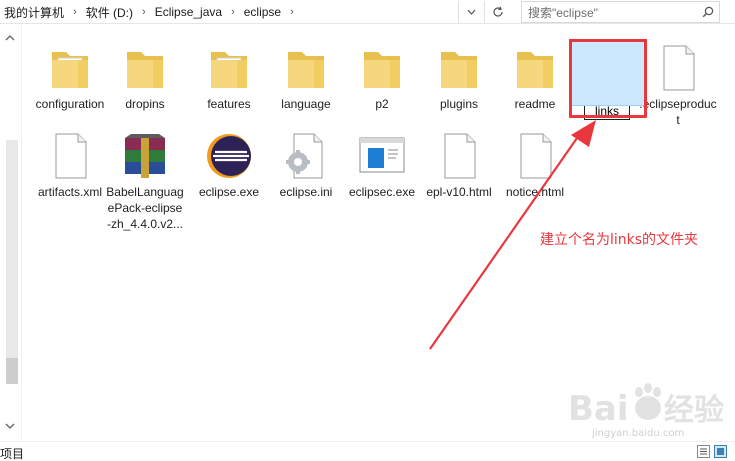 Image resolution: width=735 pixels, height=461 pixels. I want to click on file-item-label: notice.html, so click(535, 192).